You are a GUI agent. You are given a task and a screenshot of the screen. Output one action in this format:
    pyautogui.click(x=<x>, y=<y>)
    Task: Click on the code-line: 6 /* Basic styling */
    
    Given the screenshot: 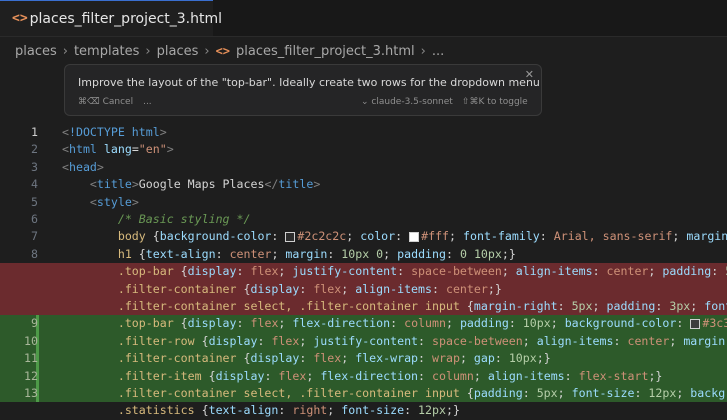 What is the action you would take?
    pyautogui.click(x=363, y=219)
    